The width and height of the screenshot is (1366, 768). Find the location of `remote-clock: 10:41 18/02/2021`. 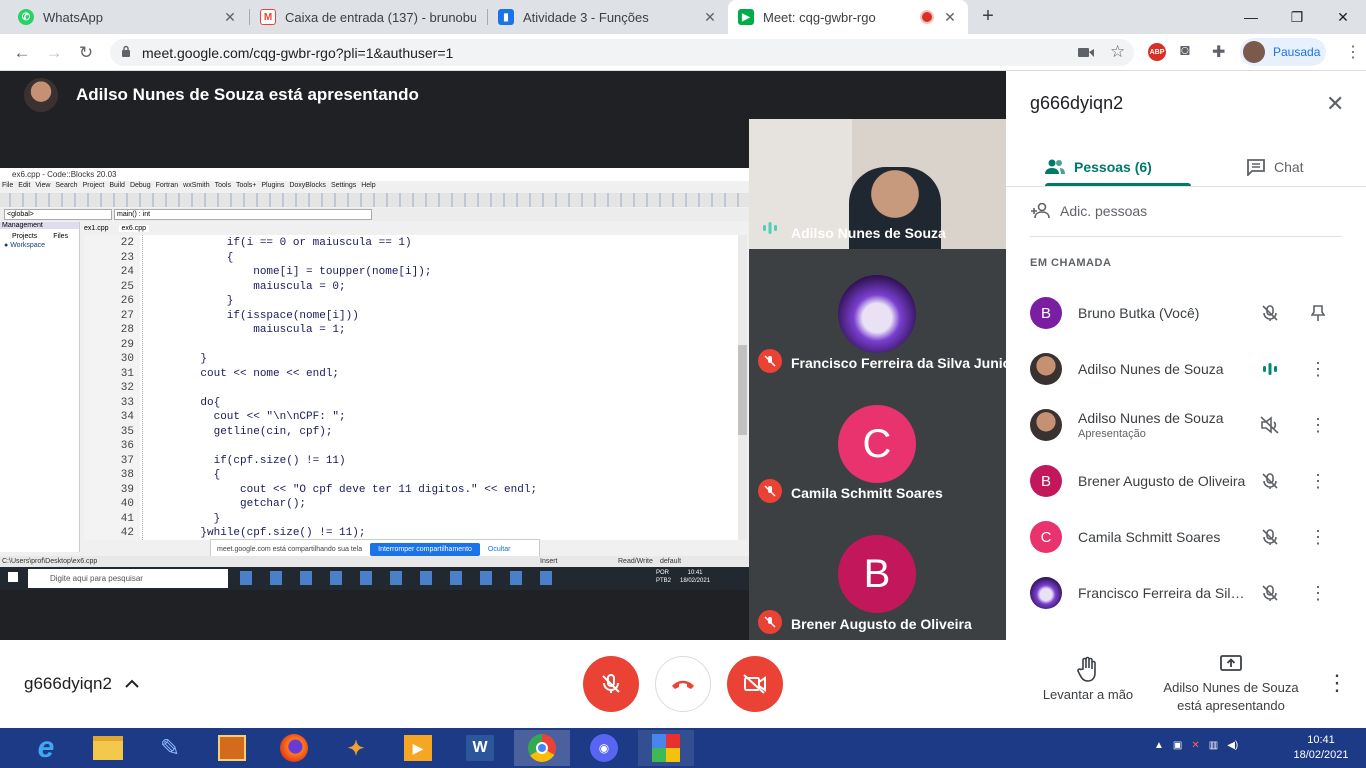

remote-clock: 10:41 18/02/2021 is located at coordinates (695, 577).